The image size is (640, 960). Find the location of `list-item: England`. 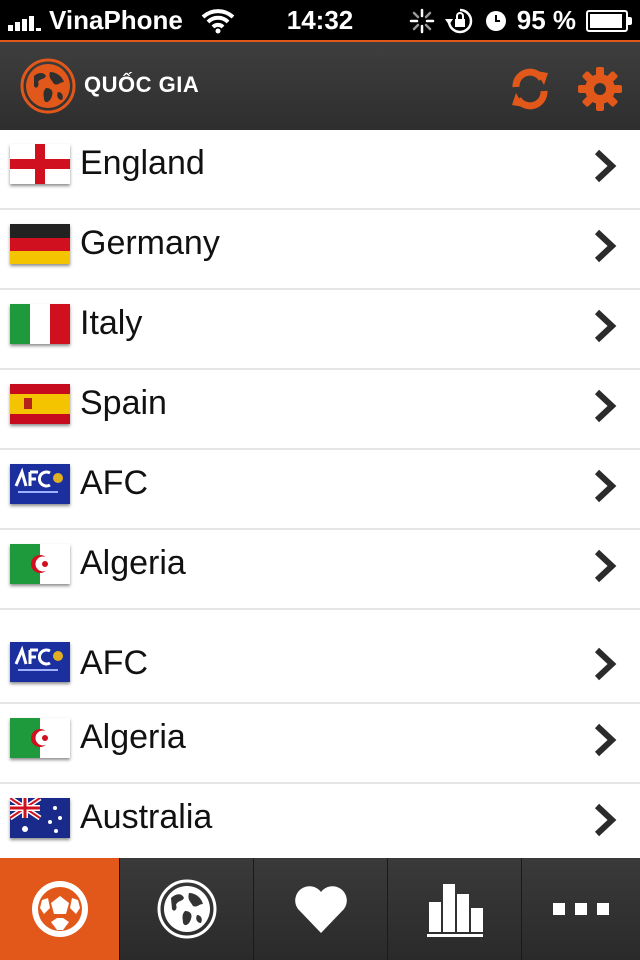

list-item: England is located at coordinates (320, 170).